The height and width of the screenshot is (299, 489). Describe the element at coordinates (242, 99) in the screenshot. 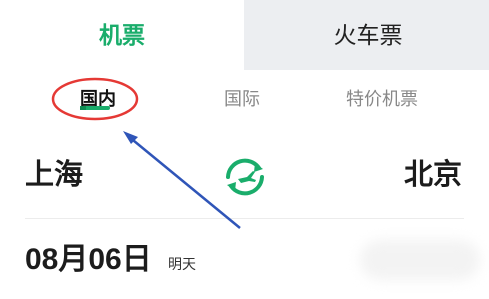

I see `sub-tab-international: 国际` at that location.